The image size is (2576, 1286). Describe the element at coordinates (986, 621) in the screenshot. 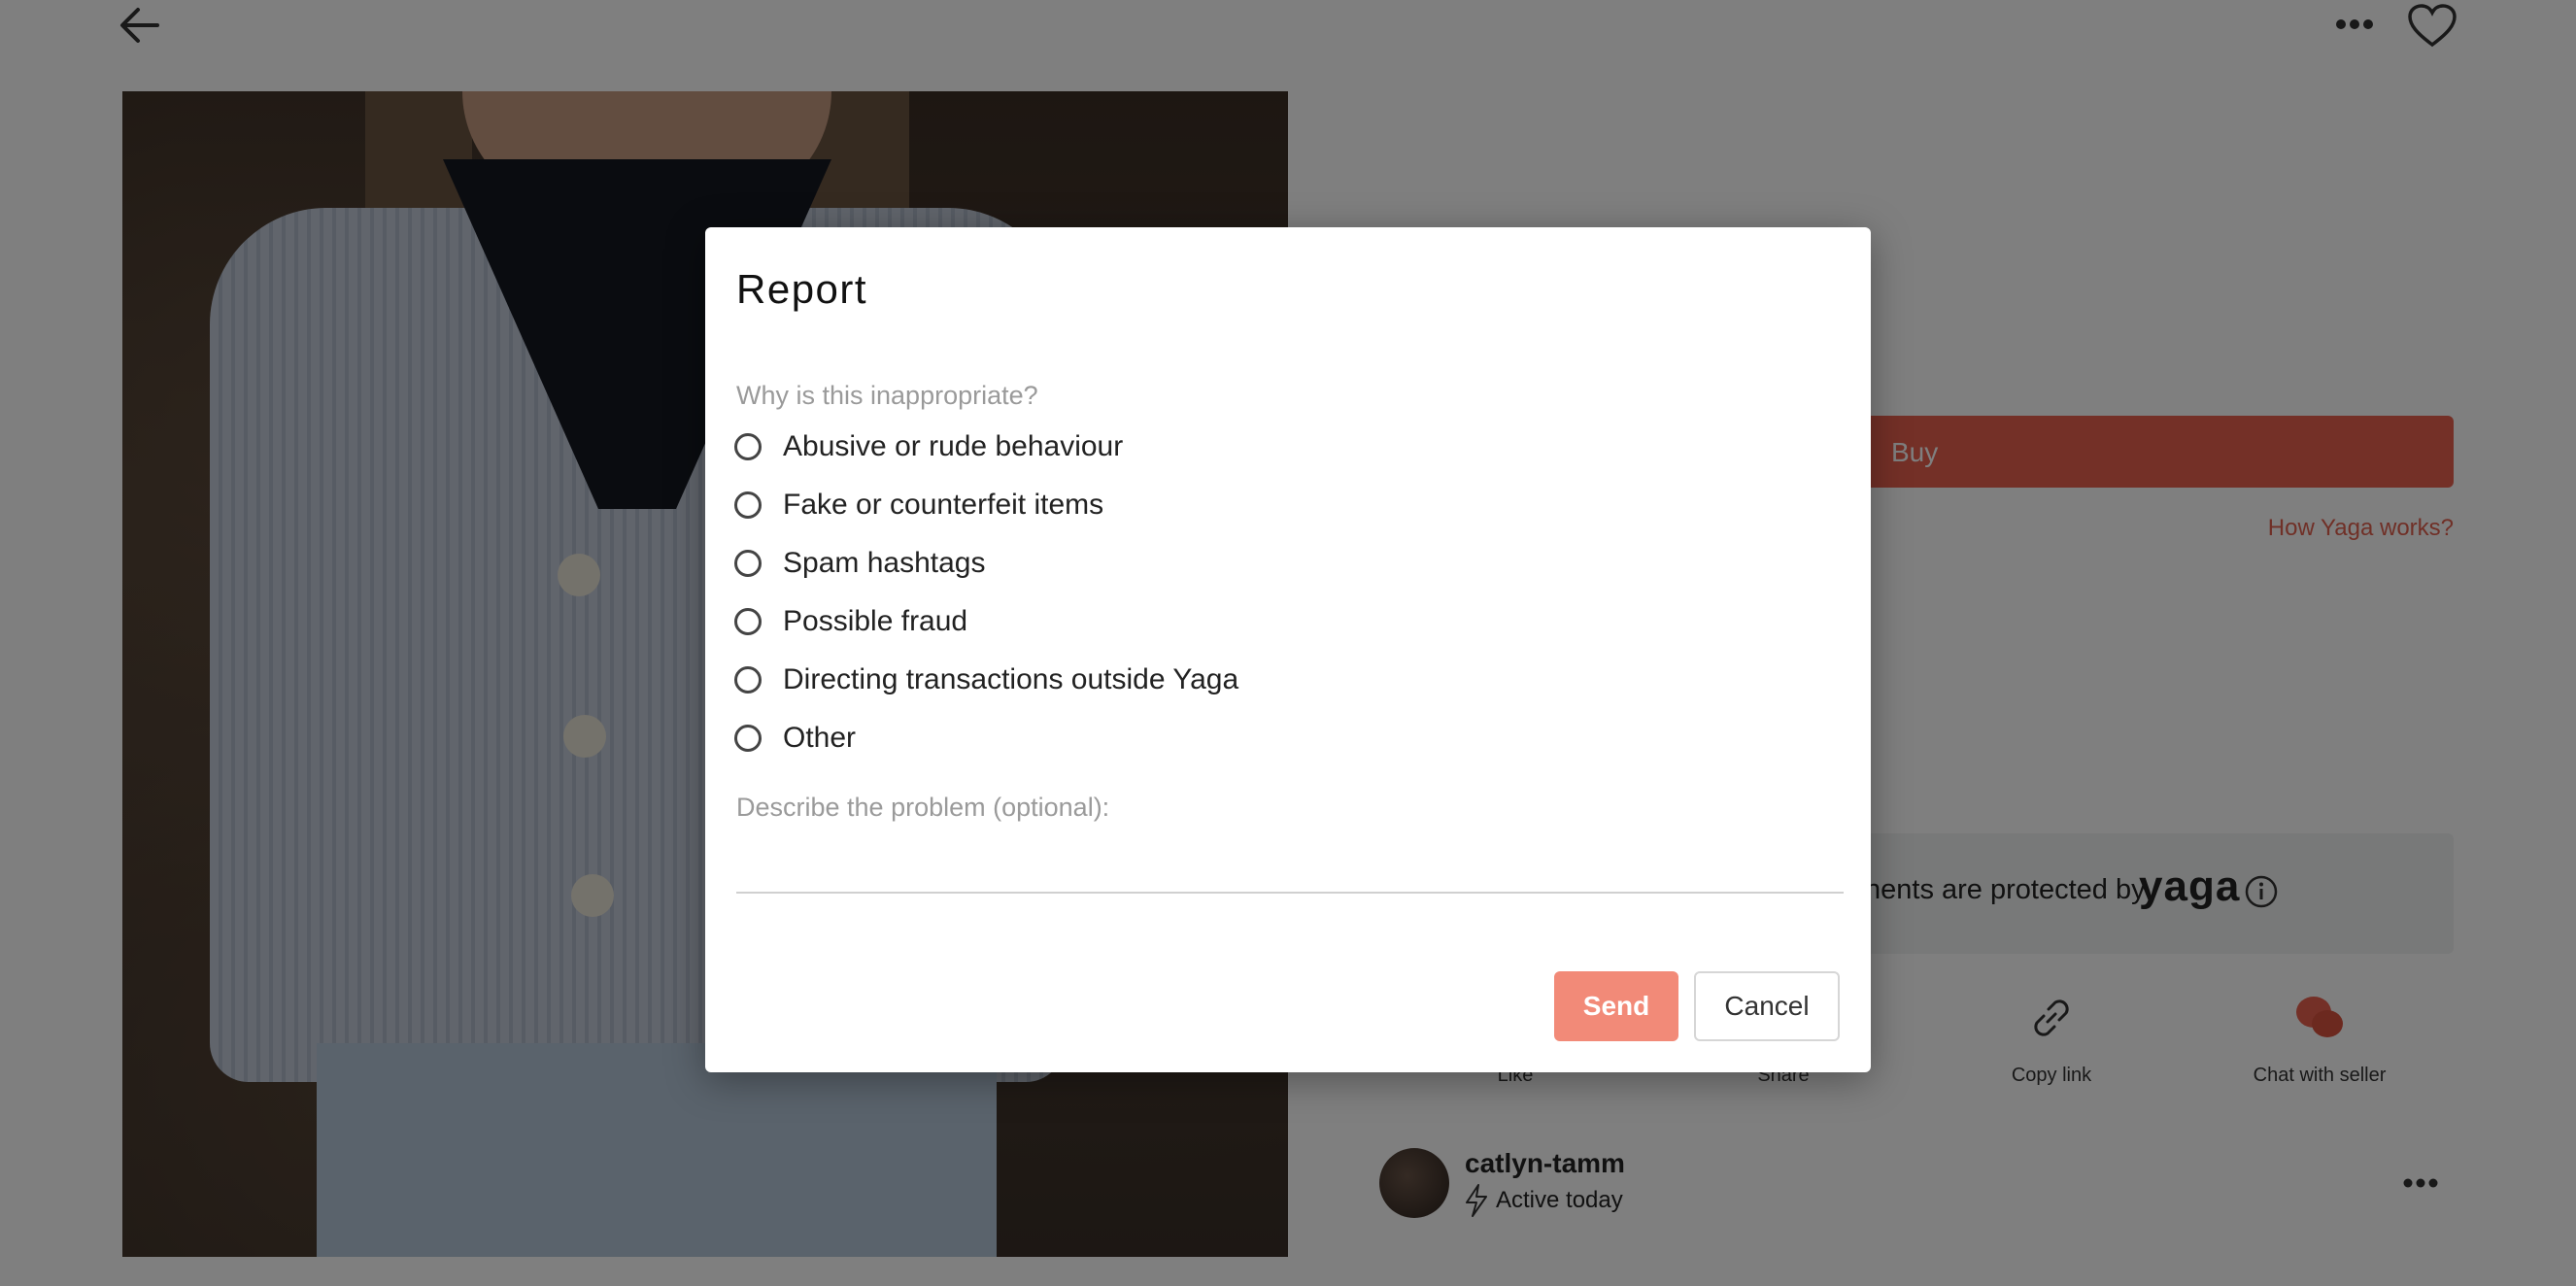

I see `reason-possible-fraud: Possible fraud` at that location.